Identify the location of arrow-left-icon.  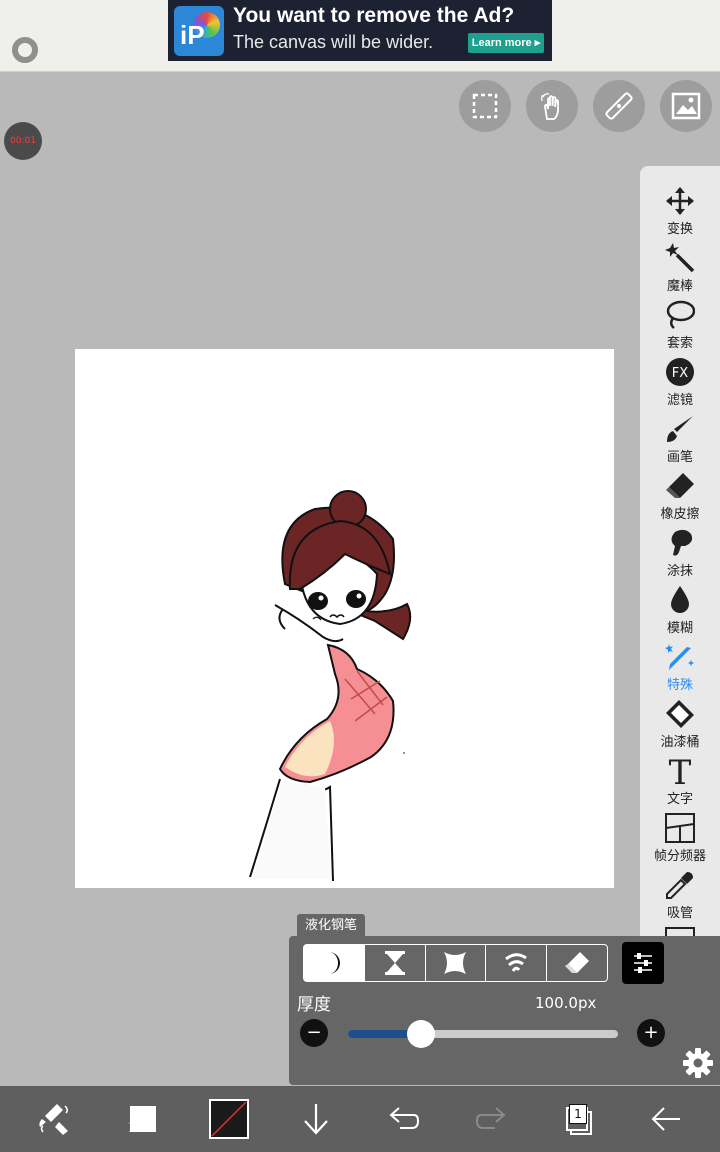
(665, 1119).